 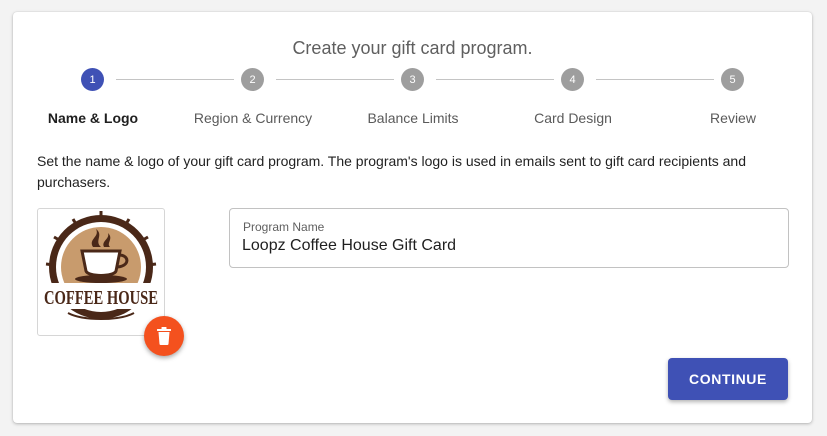 I want to click on program-name-label: Program Name, so click(x=284, y=227).